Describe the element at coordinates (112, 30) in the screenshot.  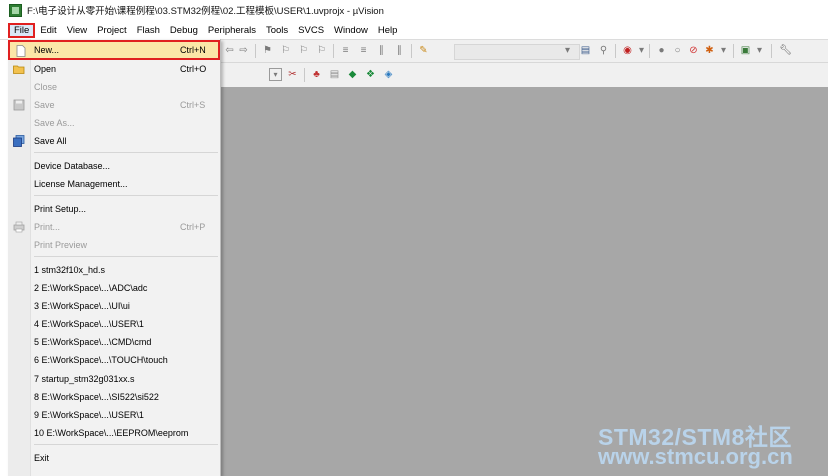
I see `menu-project: Project` at that location.